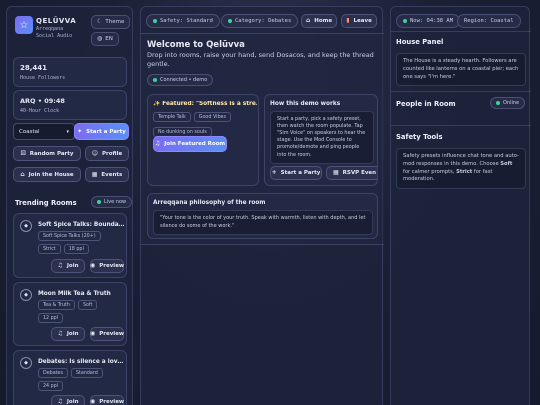 This screenshot has height=405, width=540. I want to click on clock-card: ARQ • 09:48 40-Hour Clock, so click(70, 105).